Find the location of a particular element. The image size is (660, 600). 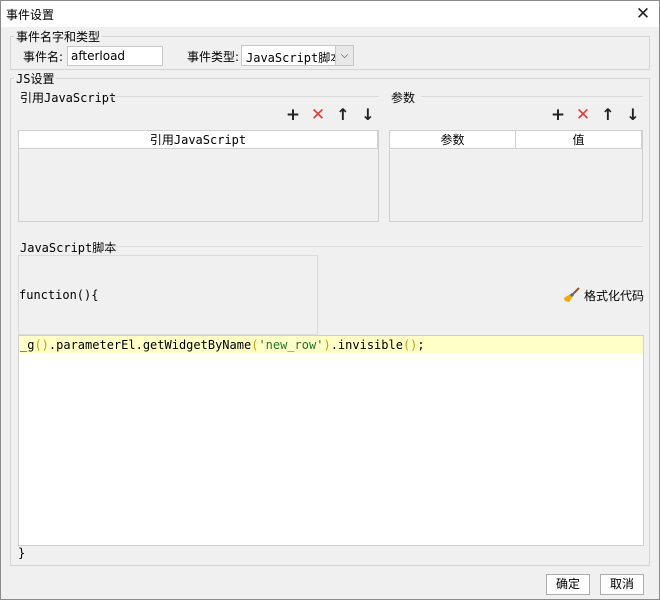

event-name-input: afterload is located at coordinates (115, 56).